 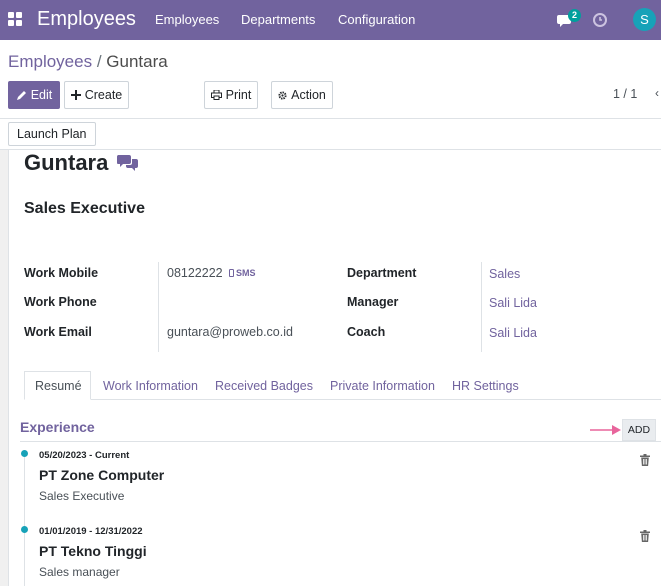 What do you see at coordinates (93, 551) in the screenshot?
I see `experience-company: PT Tekno Tinggi` at bounding box center [93, 551].